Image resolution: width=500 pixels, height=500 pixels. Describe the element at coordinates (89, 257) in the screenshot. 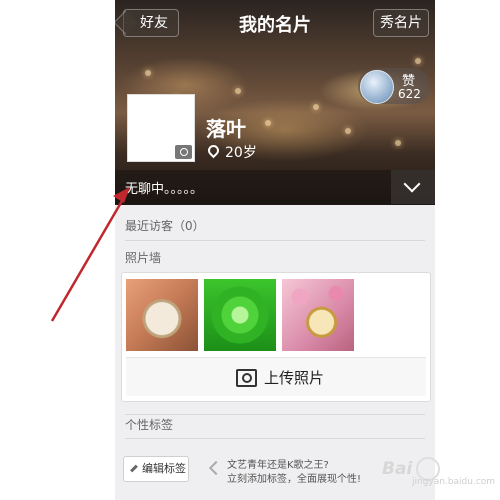

I see `arrow-shaft` at that location.